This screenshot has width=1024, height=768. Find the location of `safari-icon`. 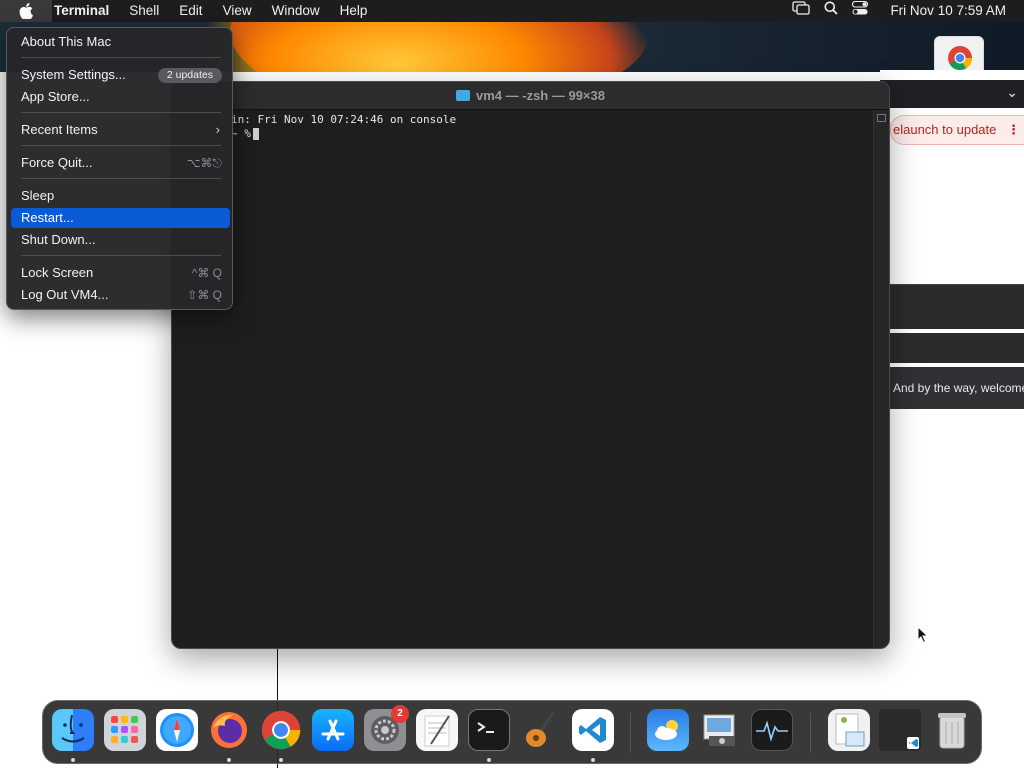

safari-icon is located at coordinates (177, 730).